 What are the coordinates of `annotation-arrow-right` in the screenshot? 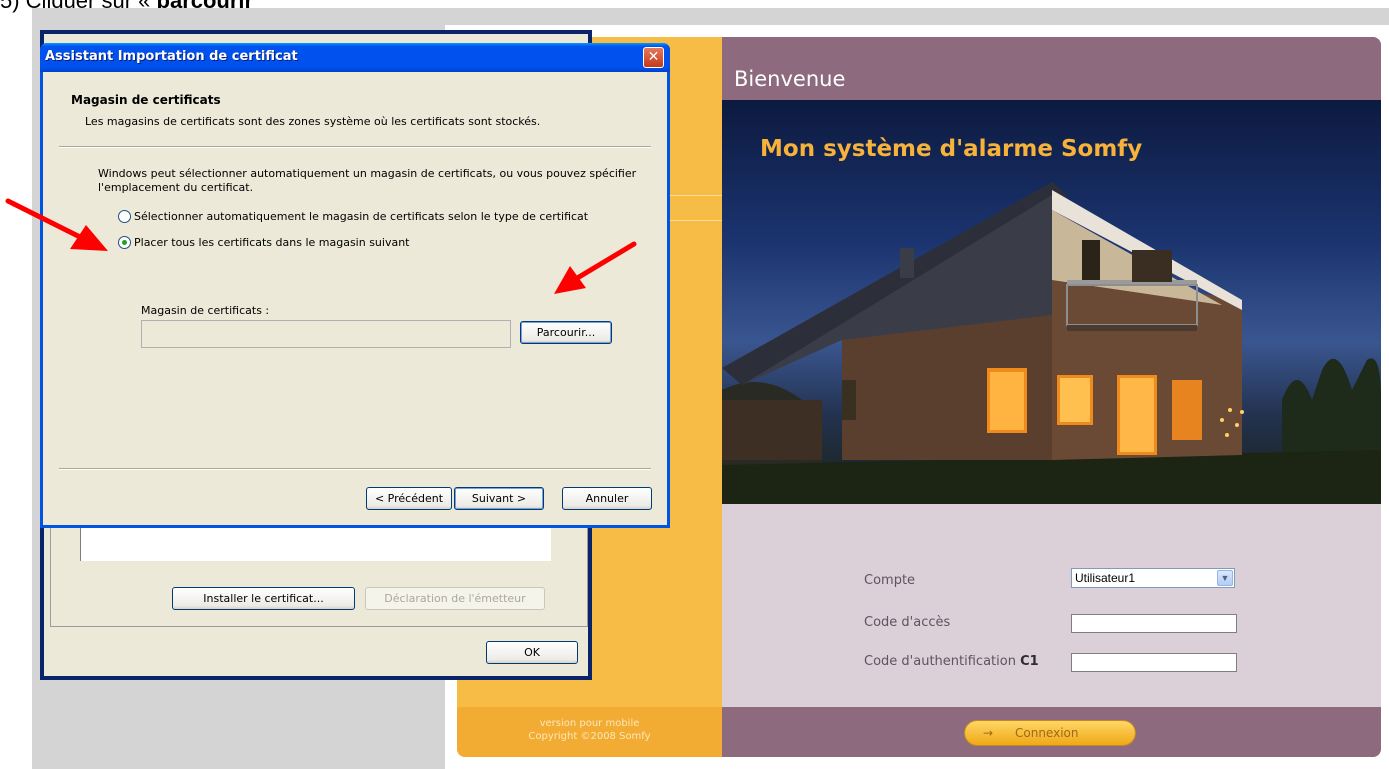 It's located at (595, 267).